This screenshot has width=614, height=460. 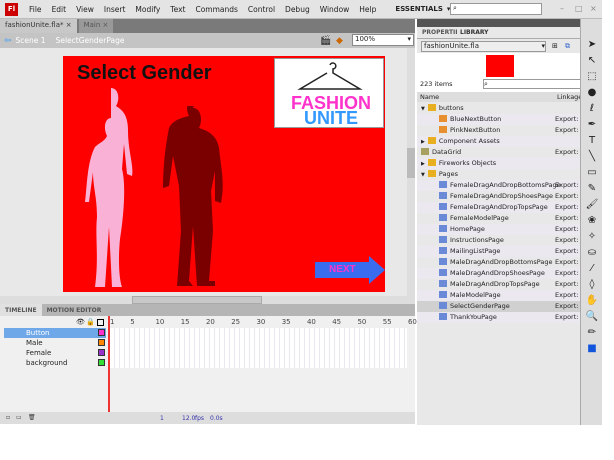 What do you see at coordinates (592, 78) in the screenshot?
I see `free-transform-tool-icon: ⬚` at bounding box center [592, 78].